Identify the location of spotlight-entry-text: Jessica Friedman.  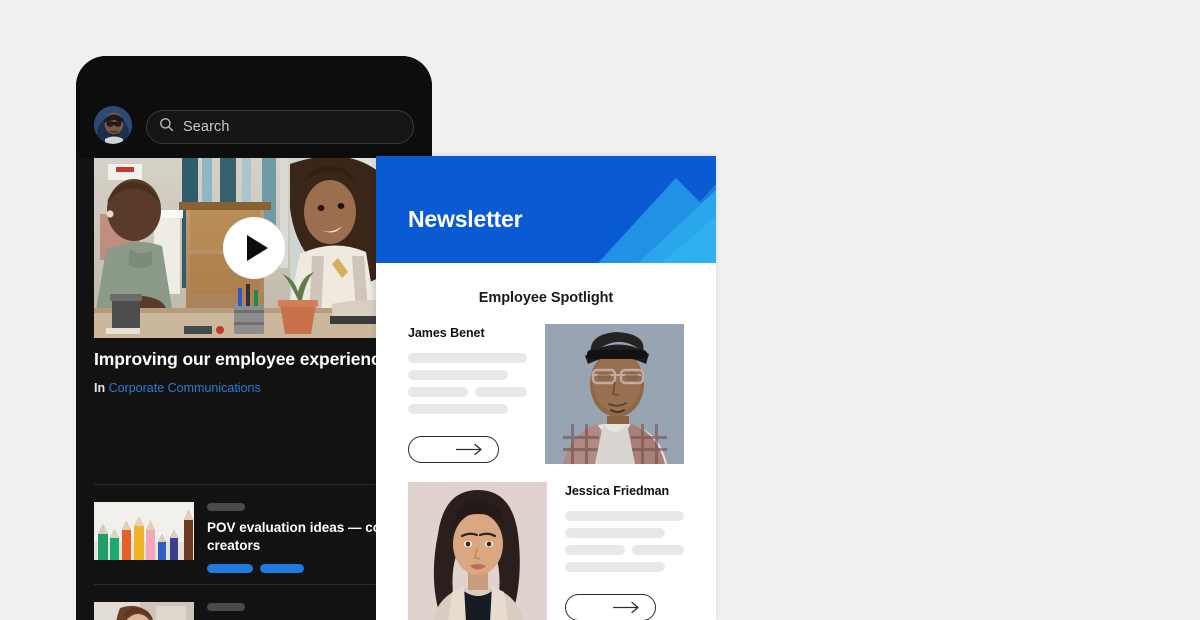
(624, 551).